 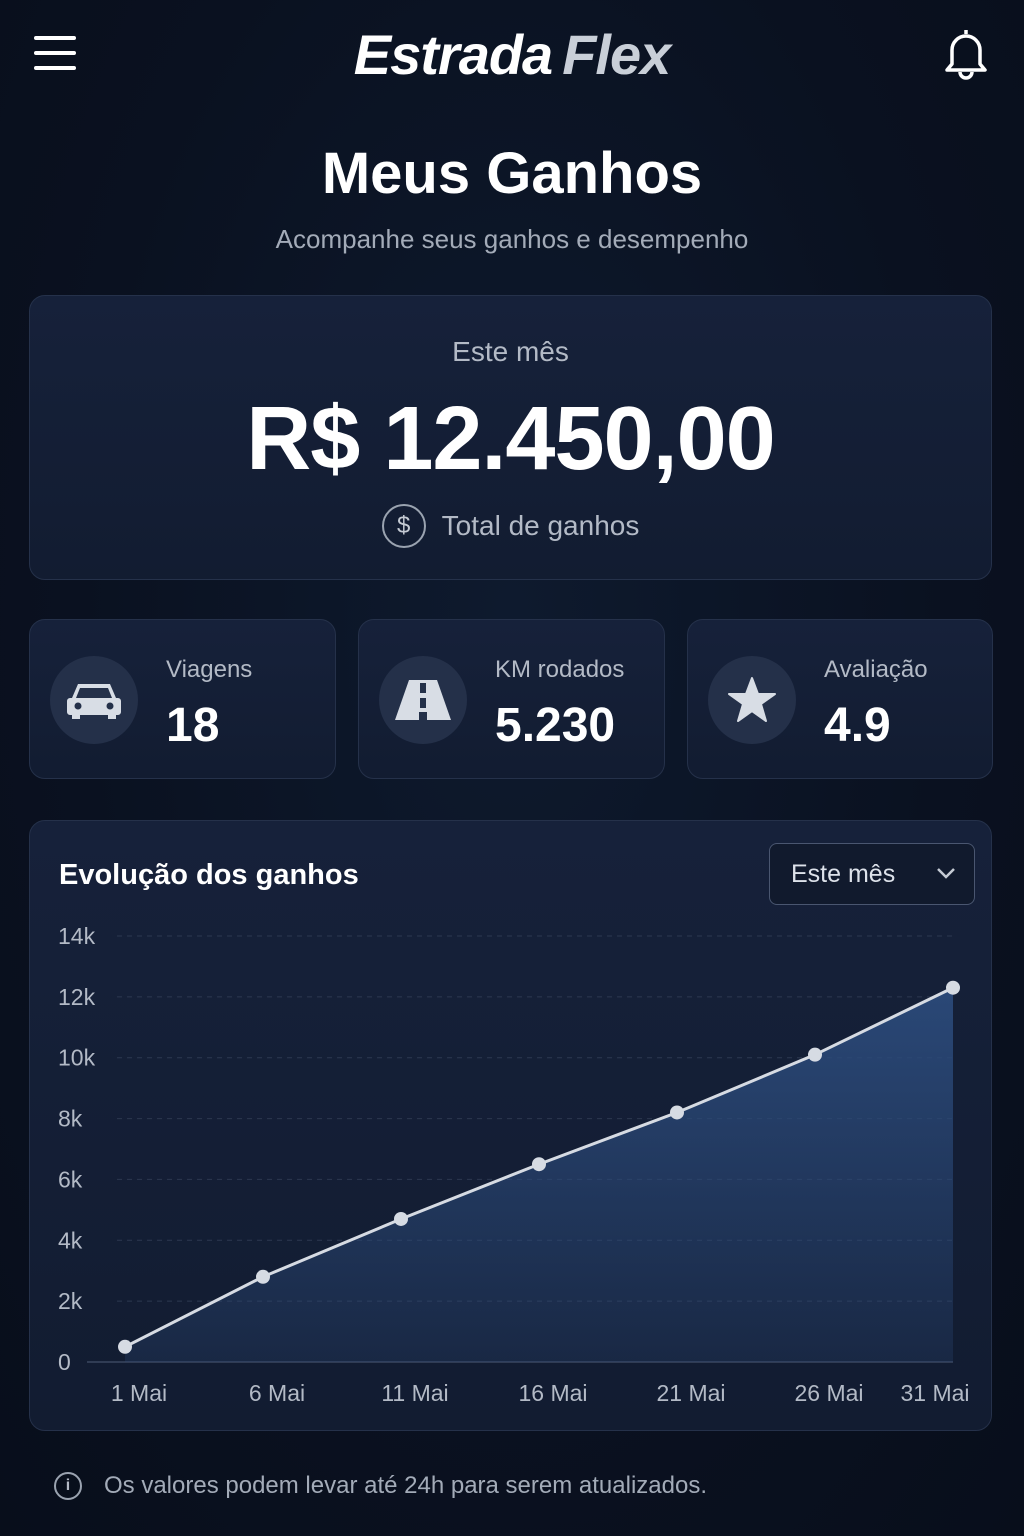 I want to click on total-label-row: $ Total de ganhos, so click(x=510, y=526).